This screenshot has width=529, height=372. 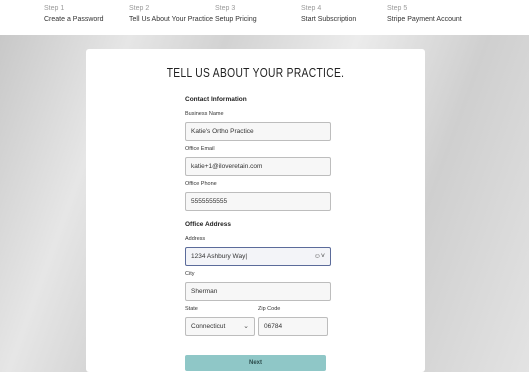 I want to click on state-label: State, so click(x=191, y=309).